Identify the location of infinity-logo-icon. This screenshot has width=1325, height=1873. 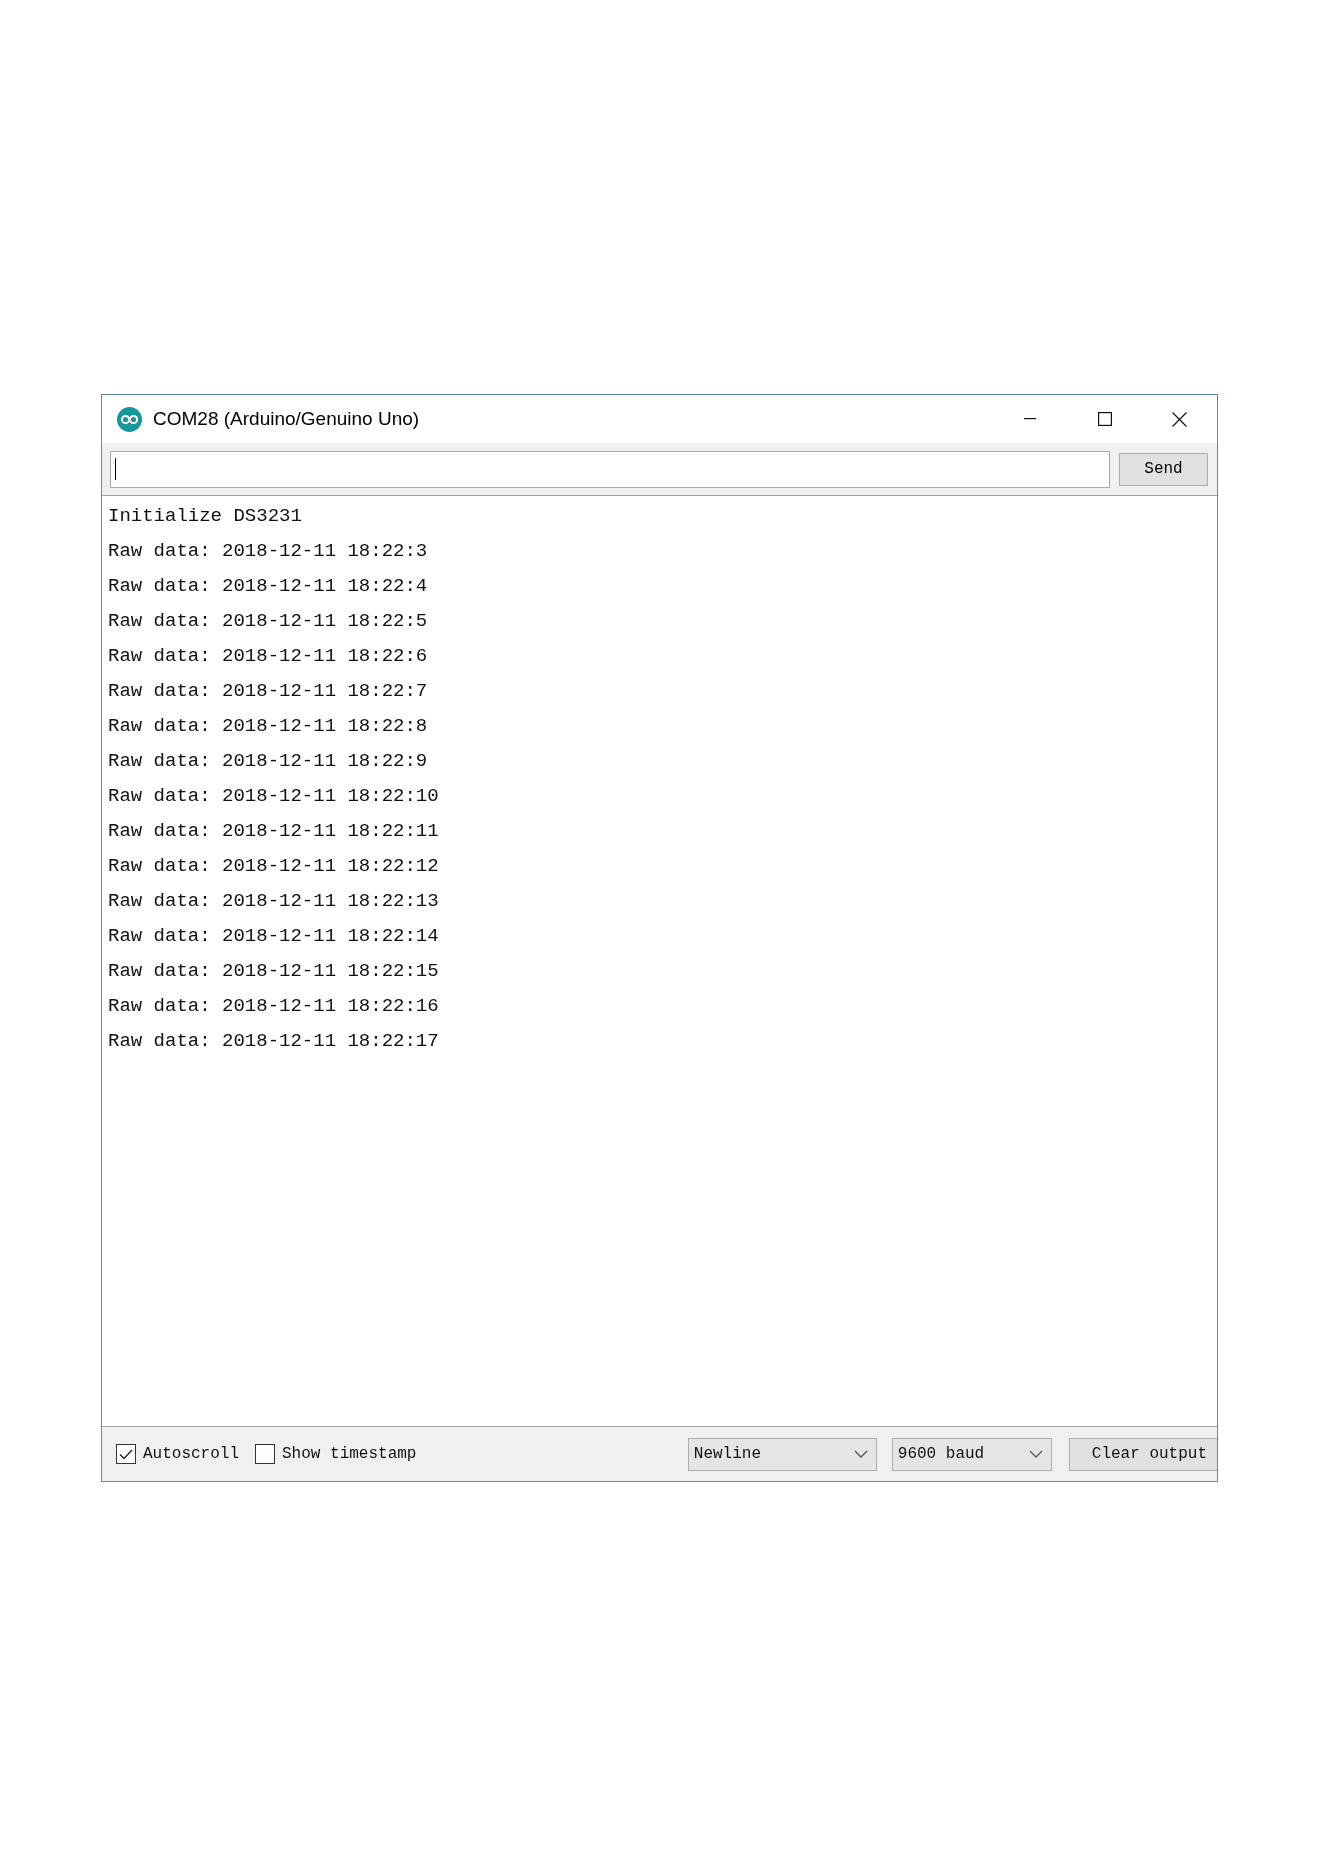
(129, 419).